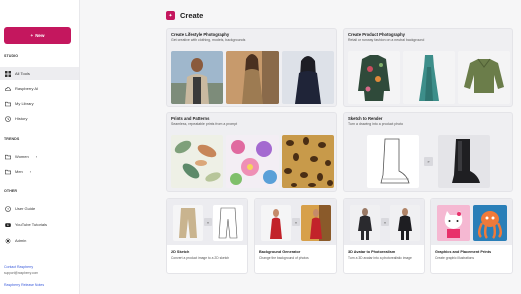 The image size is (521, 294). What do you see at coordinates (490, 223) in the screenshot?
I see `graphics-thumb-octopus` at bounding box center [490, 223].